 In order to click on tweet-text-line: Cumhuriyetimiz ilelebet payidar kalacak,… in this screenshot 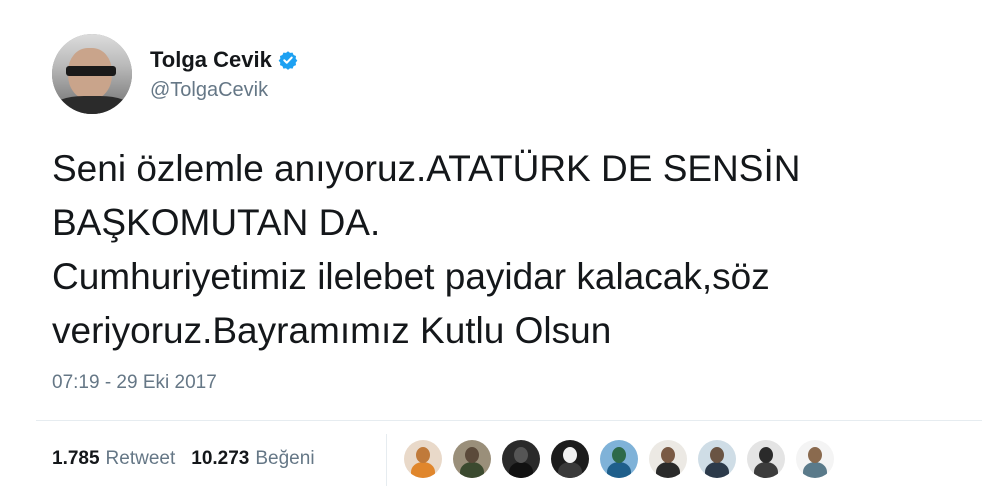, I will do `click(411, 276)`.